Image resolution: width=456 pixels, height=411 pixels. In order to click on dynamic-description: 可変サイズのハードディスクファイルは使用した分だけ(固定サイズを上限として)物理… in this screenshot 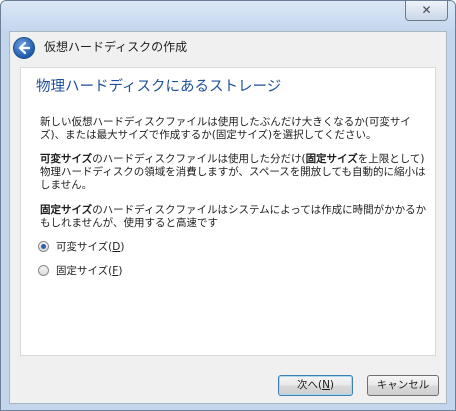, I will do `click(235, 172)`.